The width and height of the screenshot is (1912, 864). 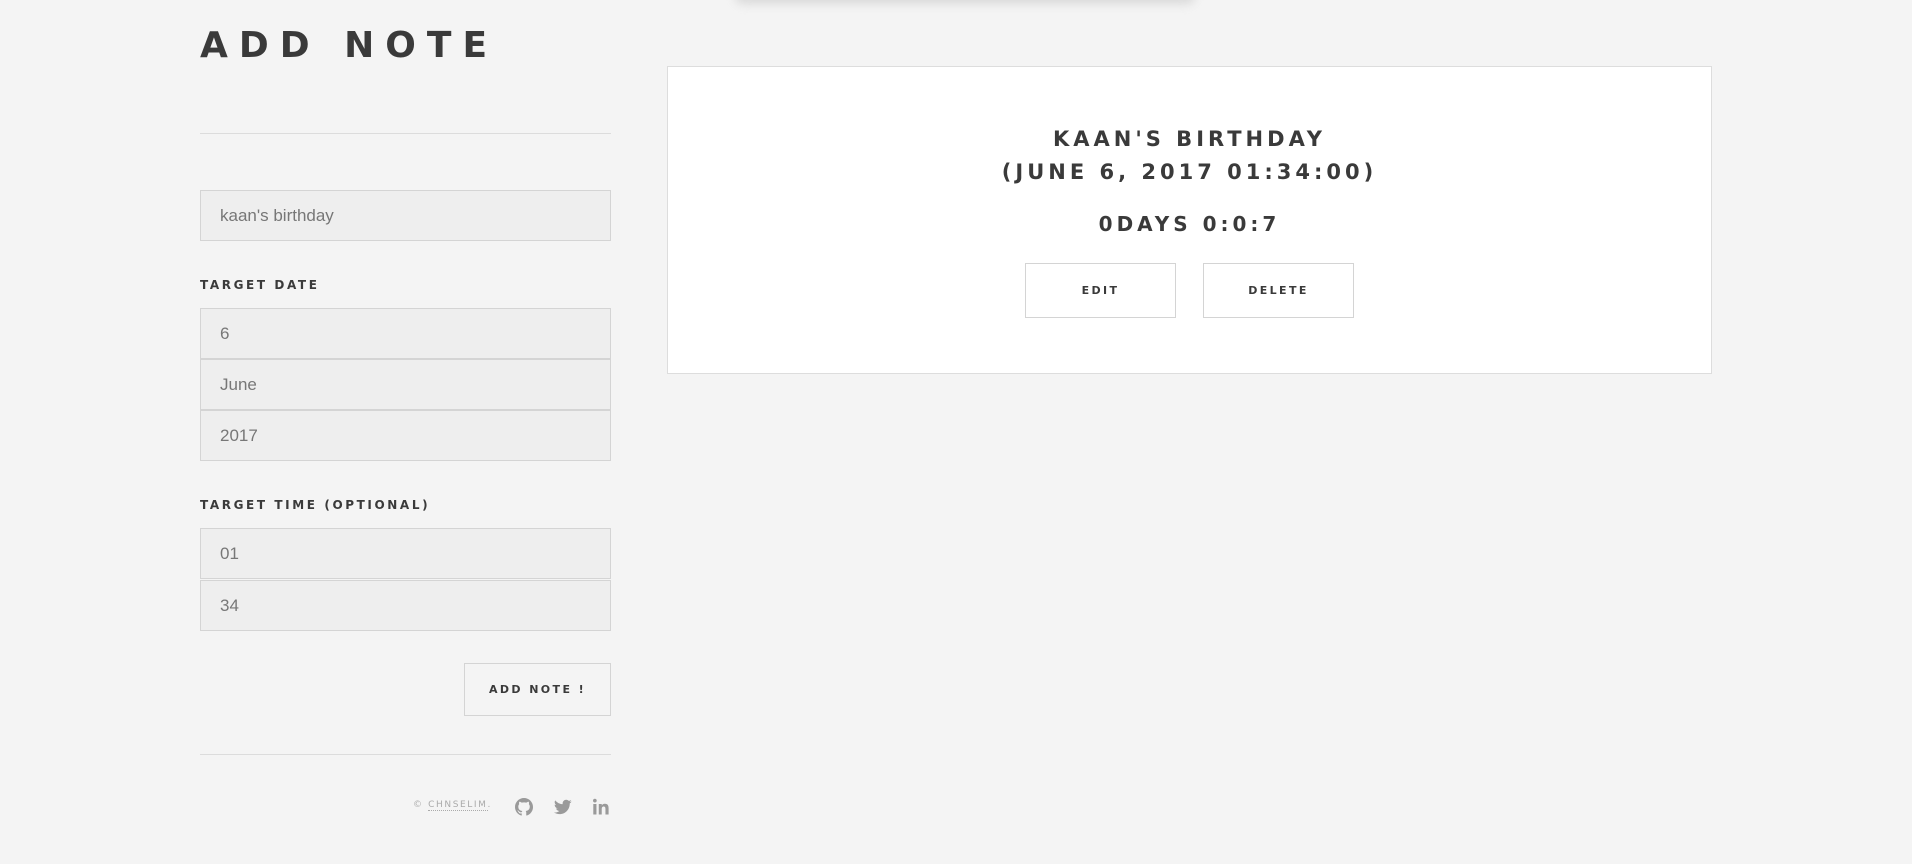 What do you see at coordinates (405, 754) in the screenshot?
I see `divider-bottom` at bounding box center [405, 754].